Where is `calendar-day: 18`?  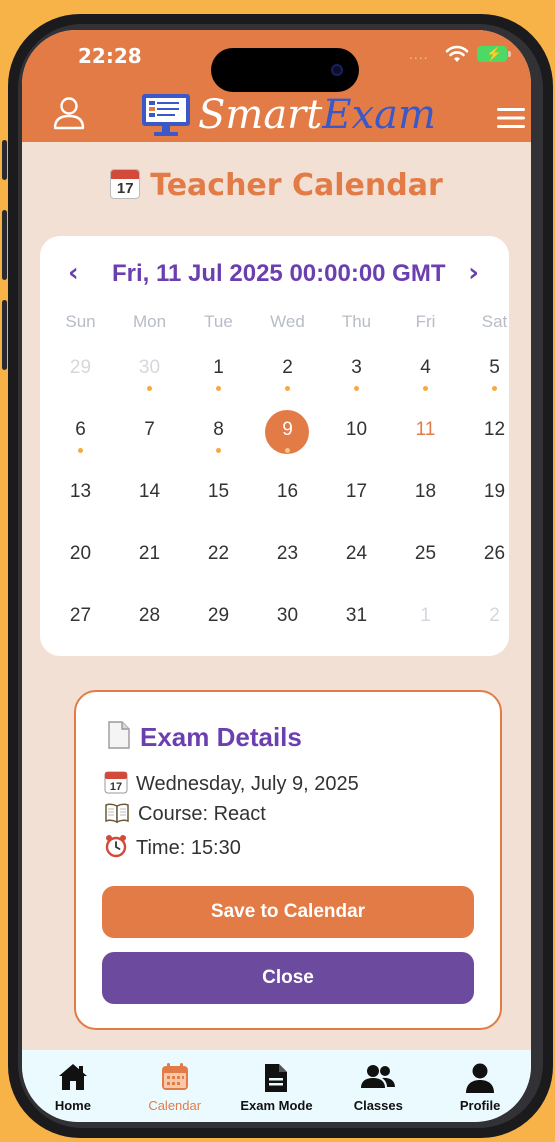
calendar-day: 18 is located at coordinates (425, 503).